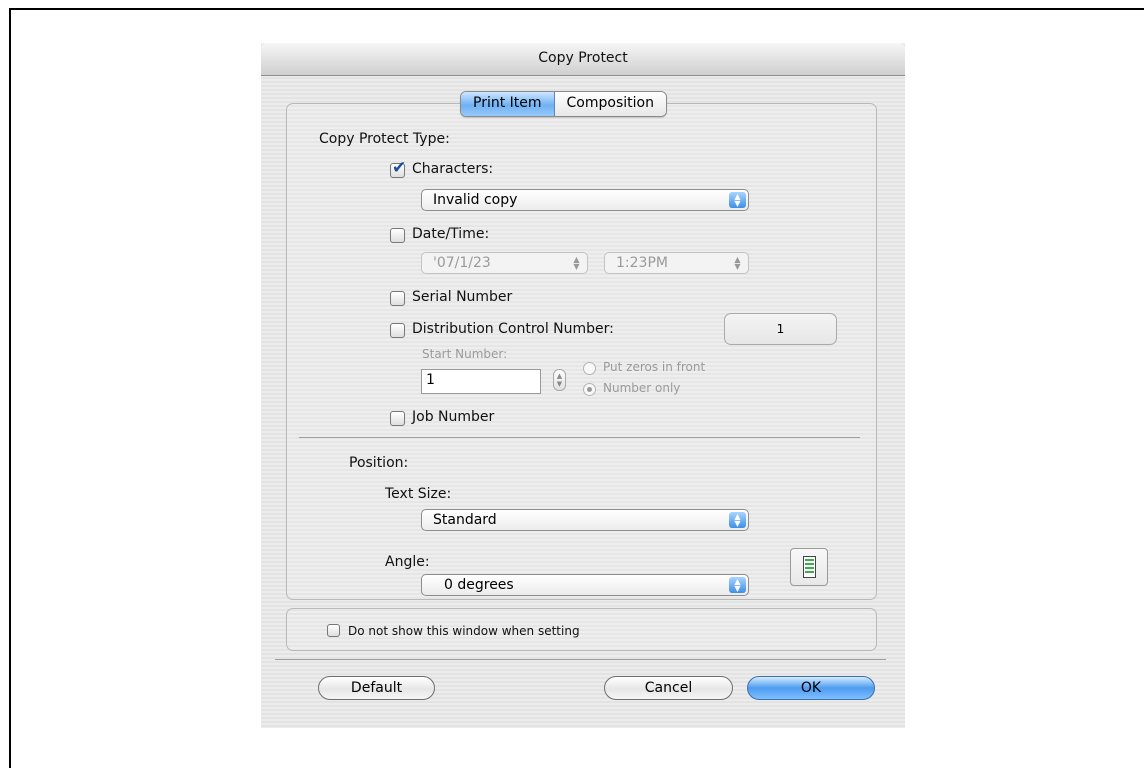 The height and width of the screenshot is (768, 1144). What do you see at coordinates (379, 463) in the screenshot?
I see `position-heading: Position:` at bounding box center [379, 463].